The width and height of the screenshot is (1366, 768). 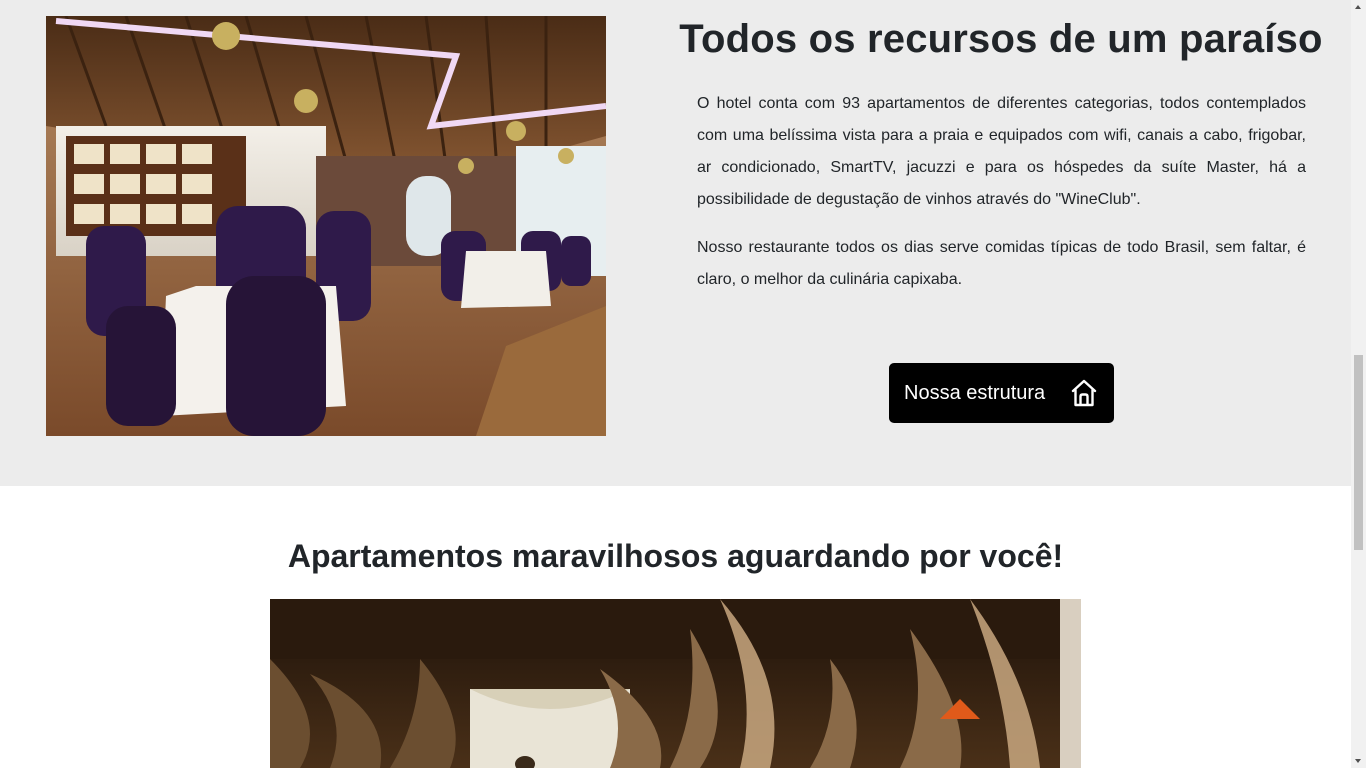 What do you see at coordinates (975, 392) in the screenshot?
I see `our-structure-button-label: Nossa estrutura` at bounding box center [975, 392].